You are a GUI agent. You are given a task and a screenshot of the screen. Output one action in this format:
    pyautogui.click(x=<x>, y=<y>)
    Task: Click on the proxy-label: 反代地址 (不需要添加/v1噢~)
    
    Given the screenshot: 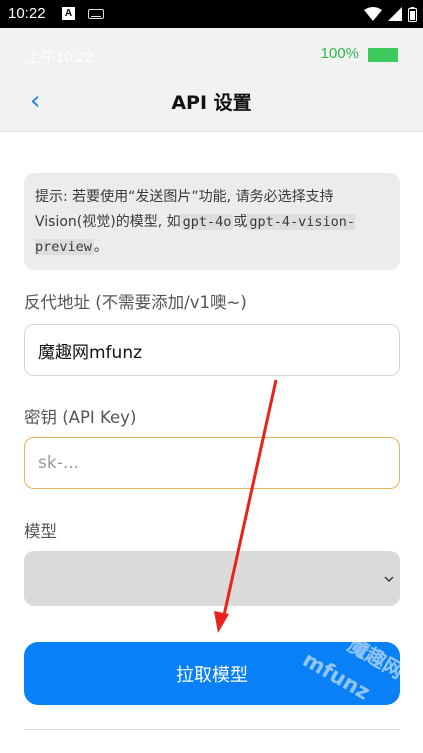 What is the action you would take?
    pyautogui.click(x=135, y=302)
    